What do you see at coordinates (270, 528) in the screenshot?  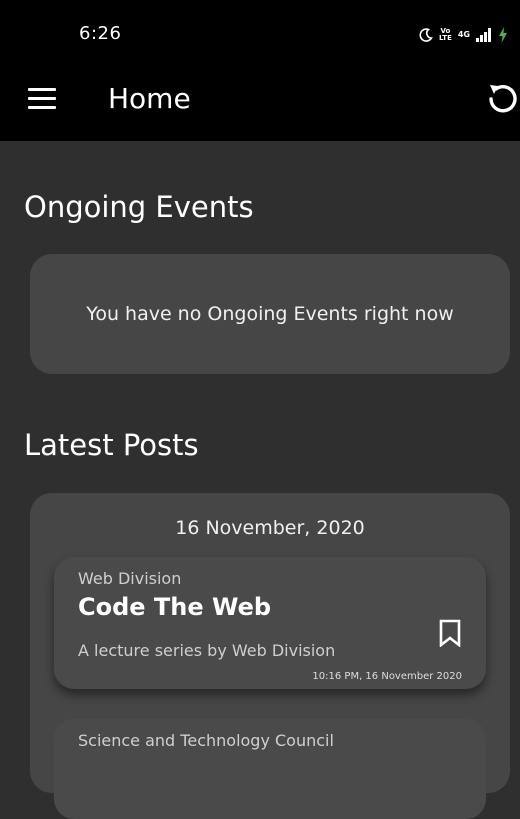 I see `post-date-header: 16 November, 2020` at bounding box center [270, 528].